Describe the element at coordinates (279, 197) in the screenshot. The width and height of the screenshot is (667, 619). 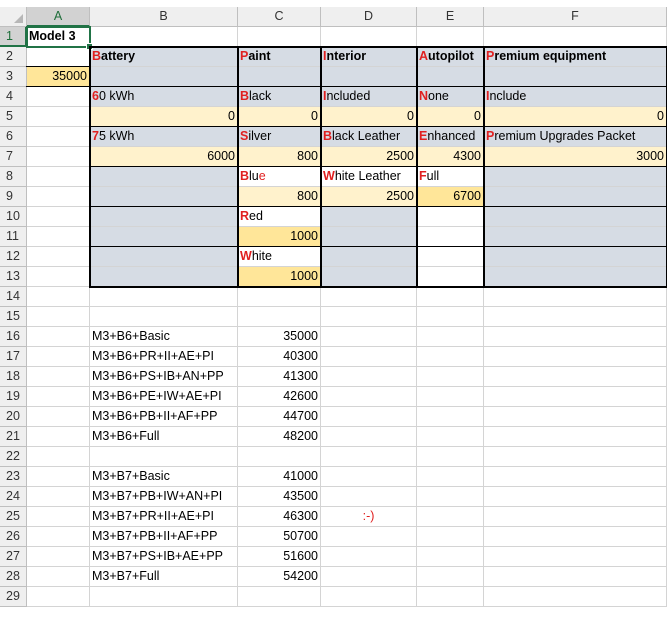
I see `cell-c9: 800` at that location.